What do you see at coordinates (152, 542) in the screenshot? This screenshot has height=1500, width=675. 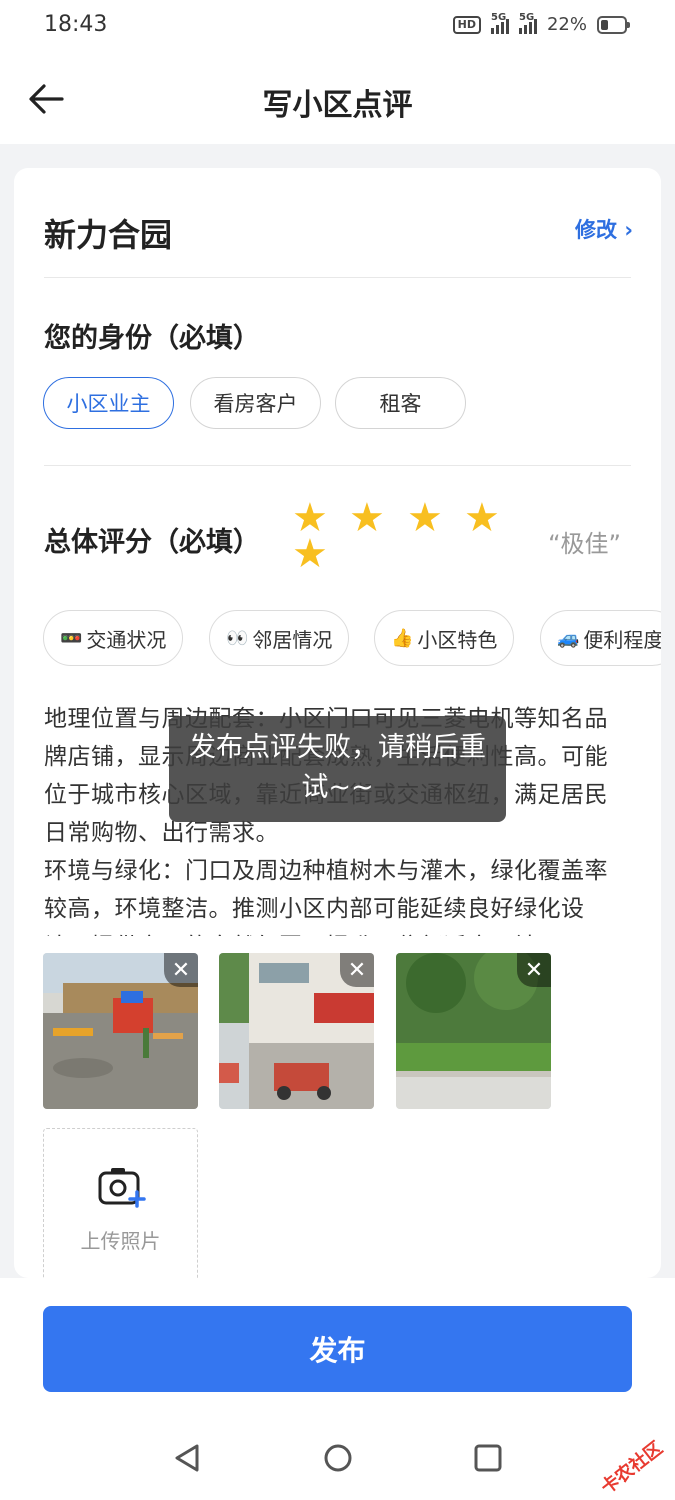 I see `rating-title: 总体评分（必填）` at bounding box center [152, 542].